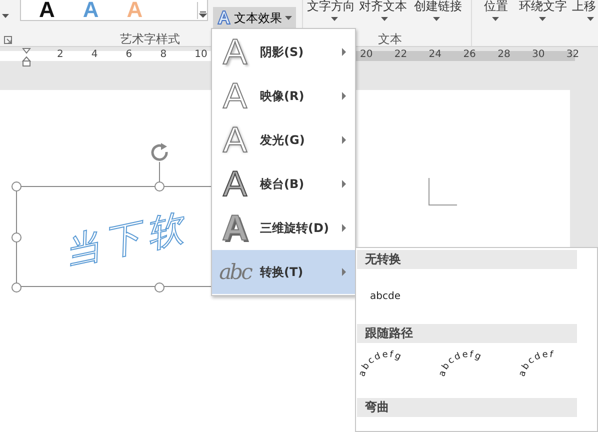  What do you see at coordinates (504, 55) in the screenshot?
I see `ruler-number: 28` at bounding box center [504, 55].